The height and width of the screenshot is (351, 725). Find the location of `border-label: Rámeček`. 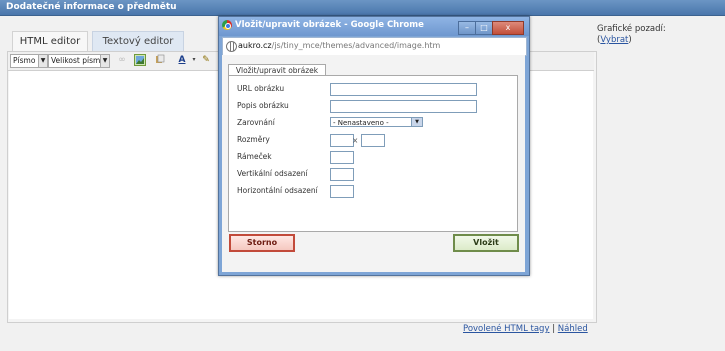

border-label: Rámeček is located at coordinates (254, 156).